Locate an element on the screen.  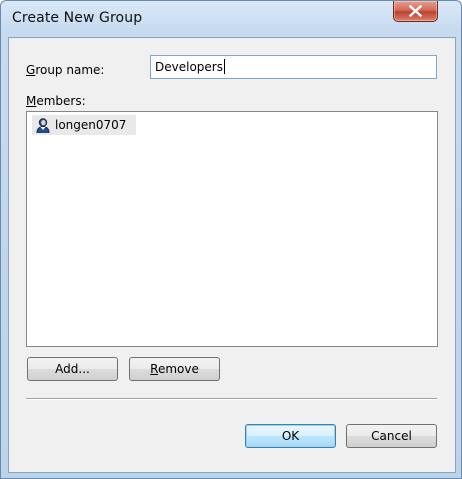
member-name: longen0707 is located at coordinates (91, 125).